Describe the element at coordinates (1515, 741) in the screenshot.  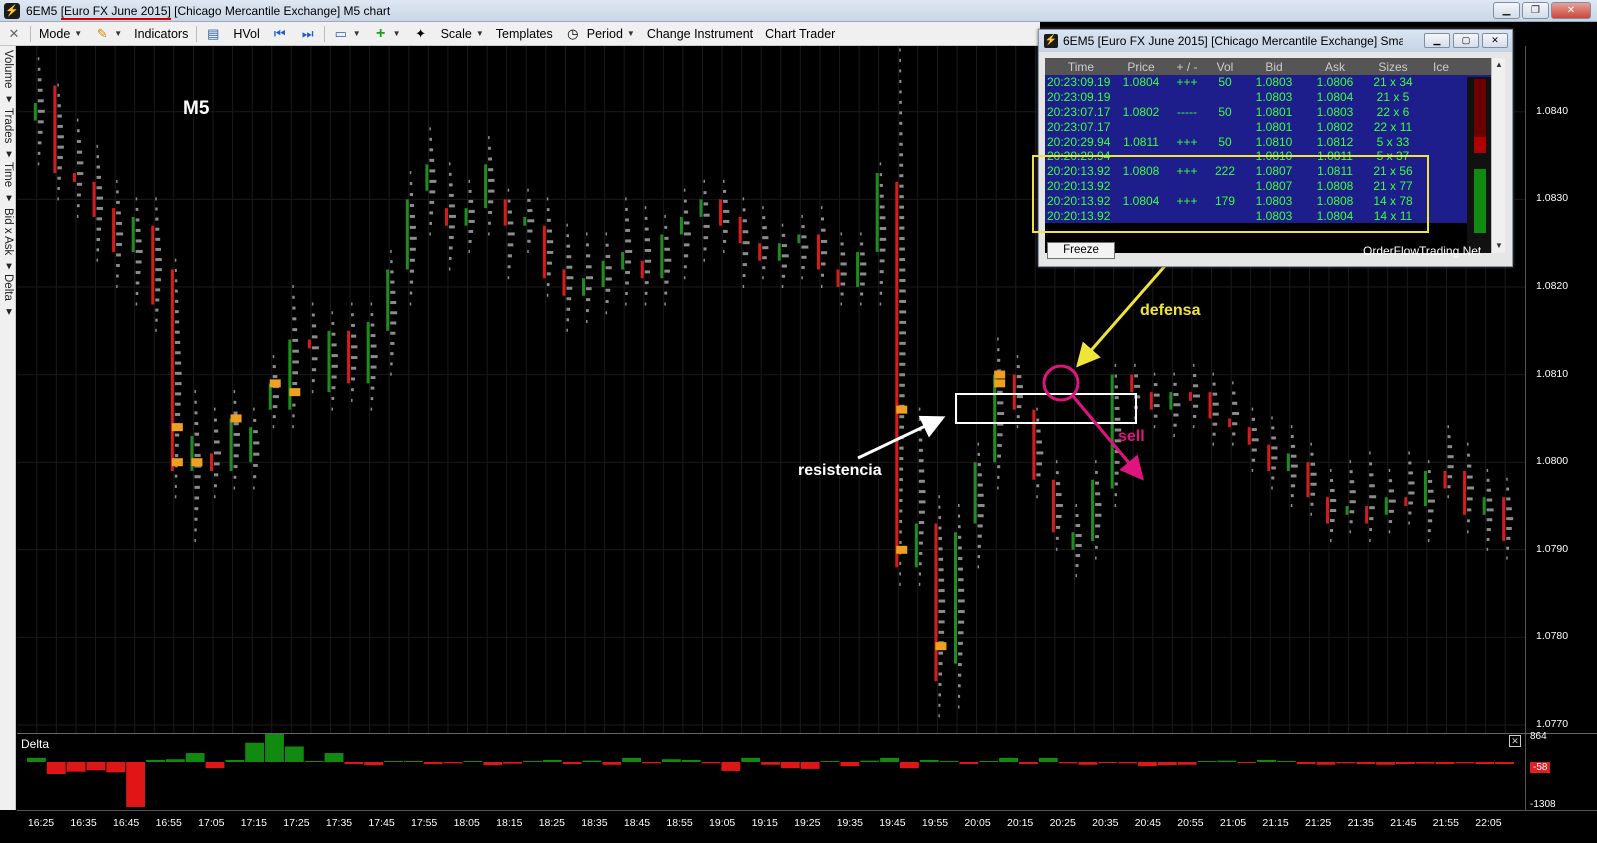
I see `close-panel-icon: ✕` at that location.